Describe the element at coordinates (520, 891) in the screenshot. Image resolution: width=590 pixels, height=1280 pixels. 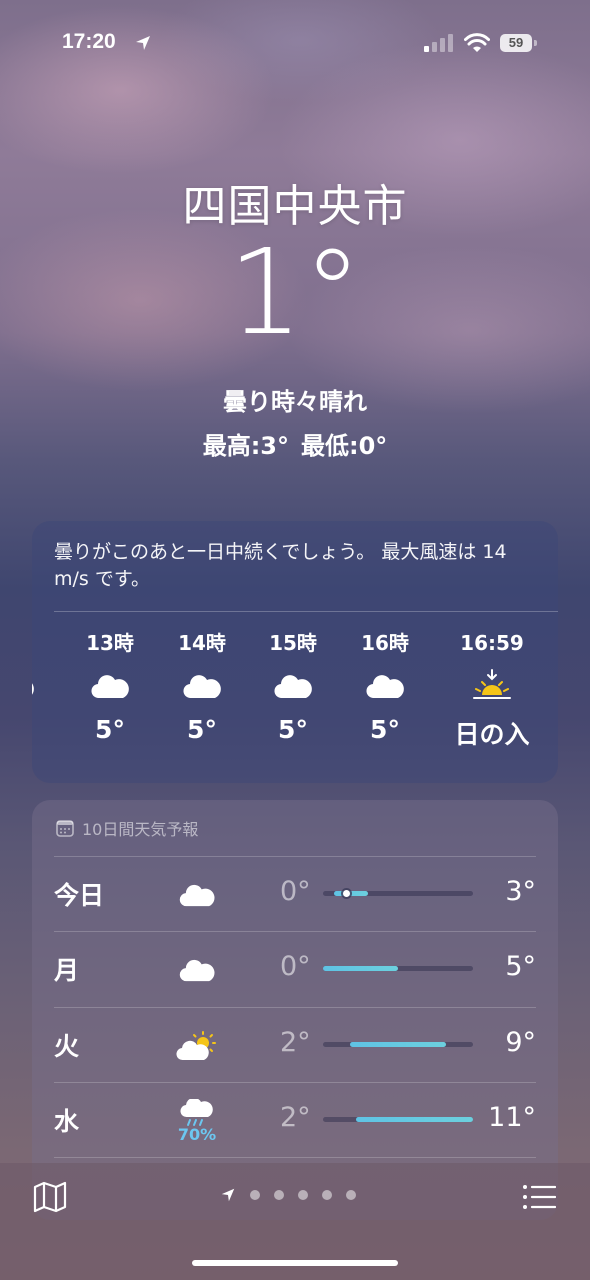
I see `high-temp: 3°` at that location.